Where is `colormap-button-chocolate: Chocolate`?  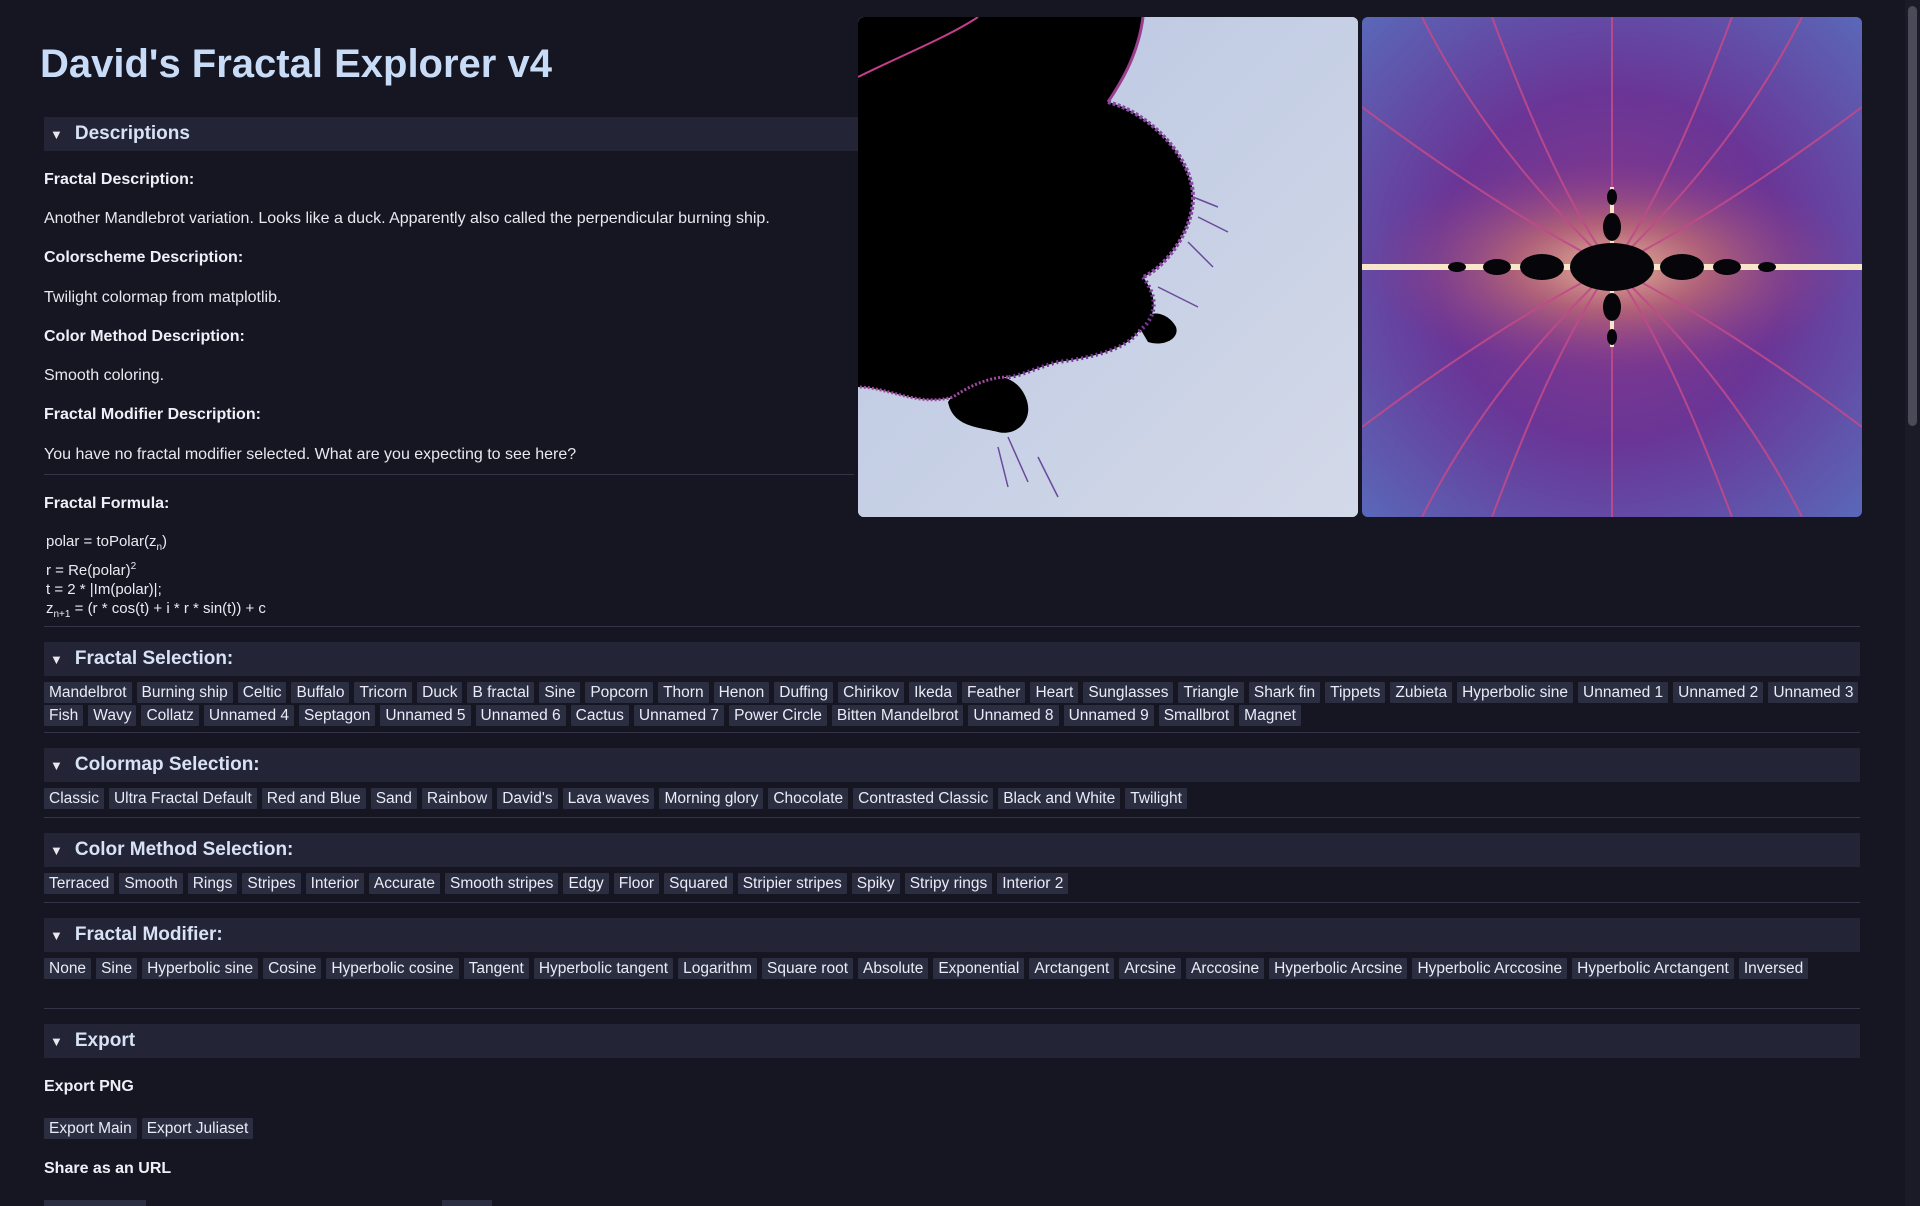
colormap-button-chocolate: Chocolate is located at coordinates (808, 798).